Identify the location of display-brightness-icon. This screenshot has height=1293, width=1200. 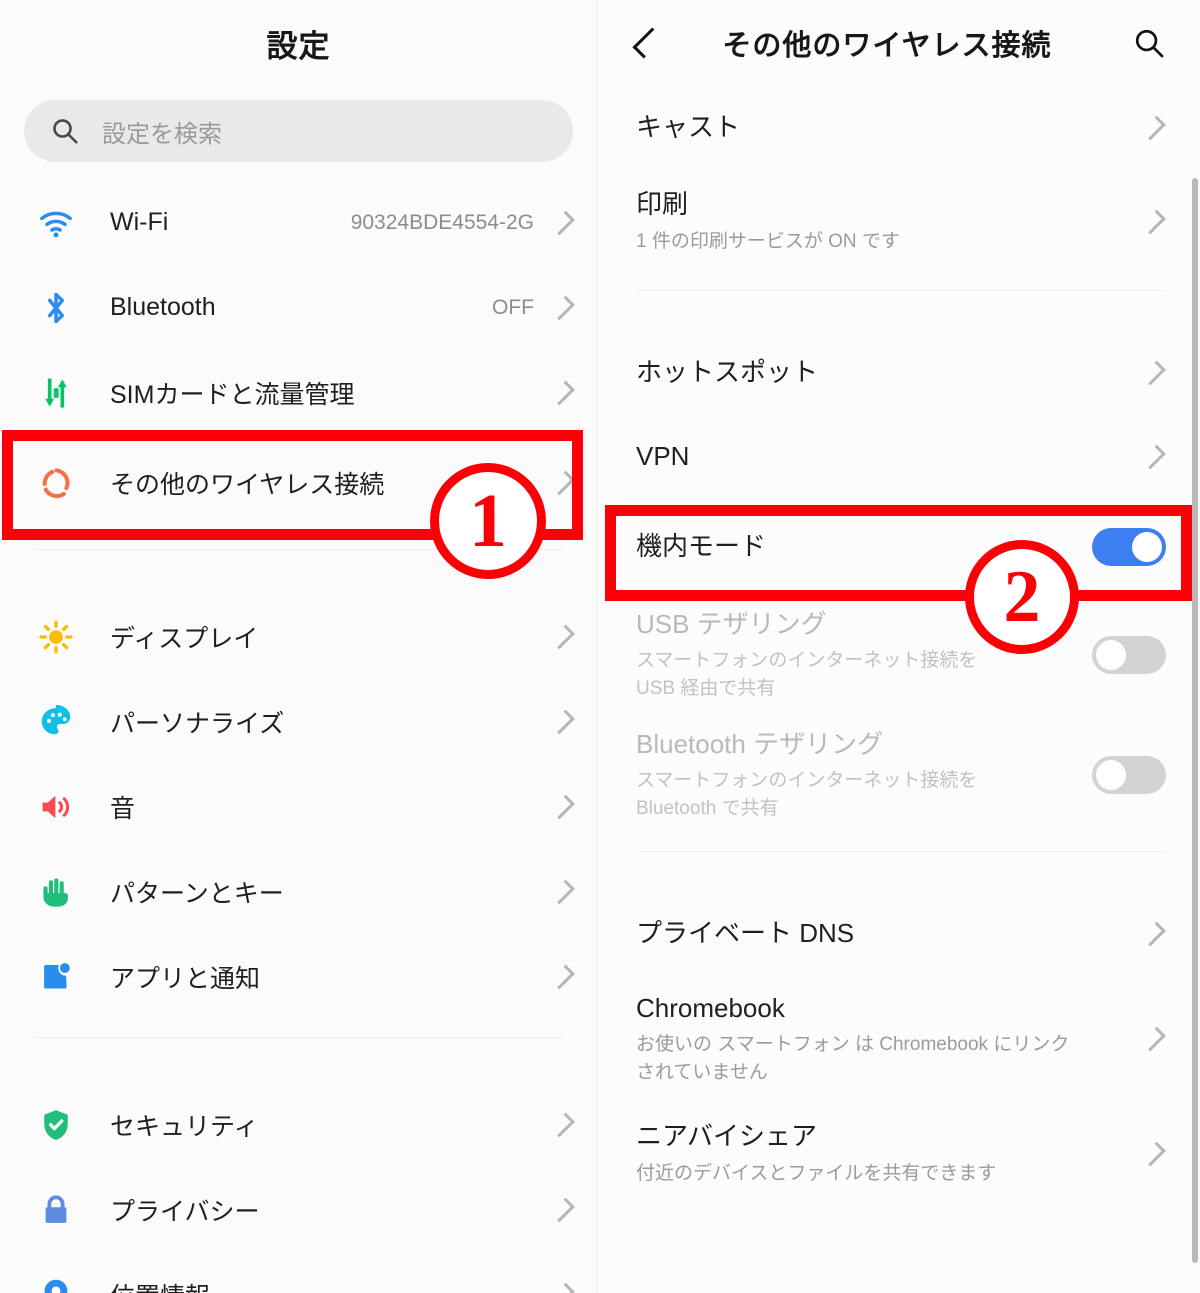
(56, 637).